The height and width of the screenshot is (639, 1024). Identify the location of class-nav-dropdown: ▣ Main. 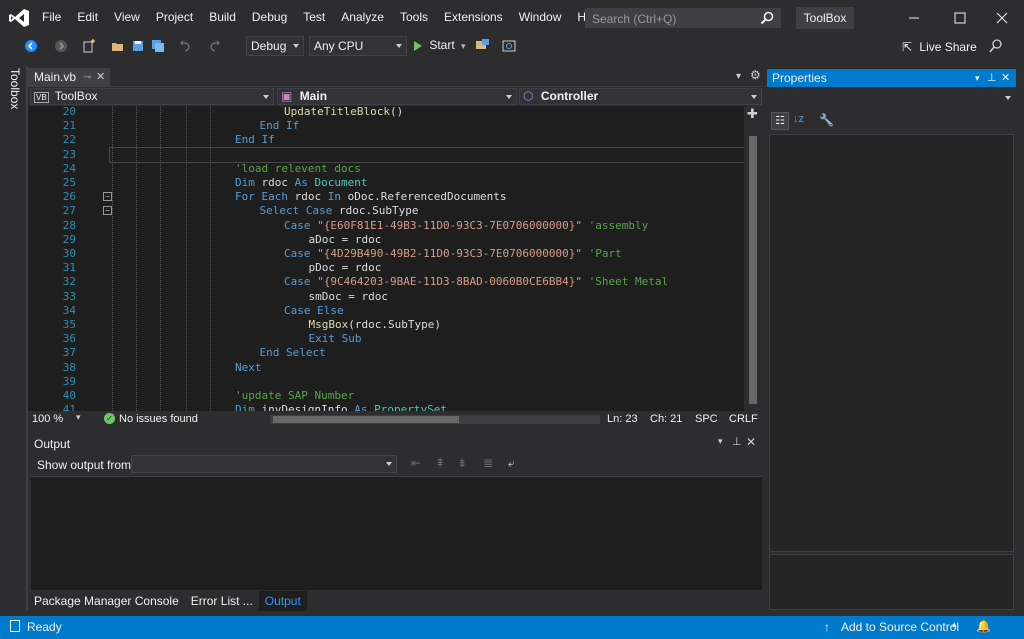
(397, 96).